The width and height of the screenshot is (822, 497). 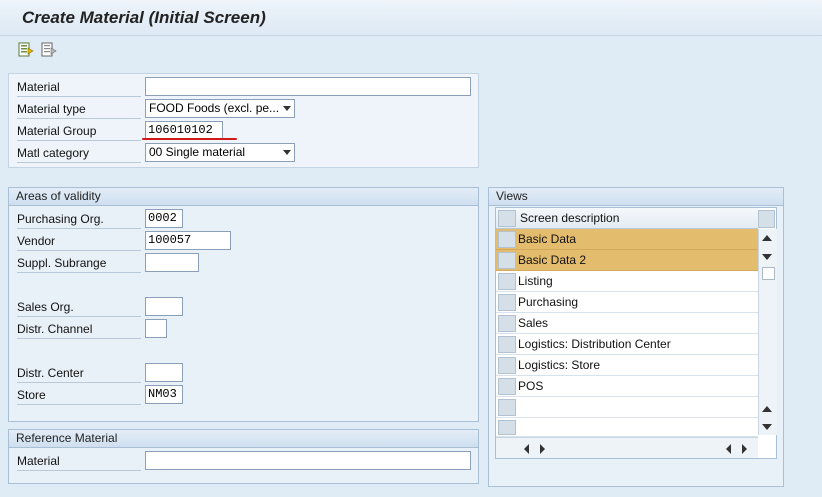 What do you see at coordinates (533, 323) in the screenshot?
I see `row-label: Sales` at bounding box center [533, 323].